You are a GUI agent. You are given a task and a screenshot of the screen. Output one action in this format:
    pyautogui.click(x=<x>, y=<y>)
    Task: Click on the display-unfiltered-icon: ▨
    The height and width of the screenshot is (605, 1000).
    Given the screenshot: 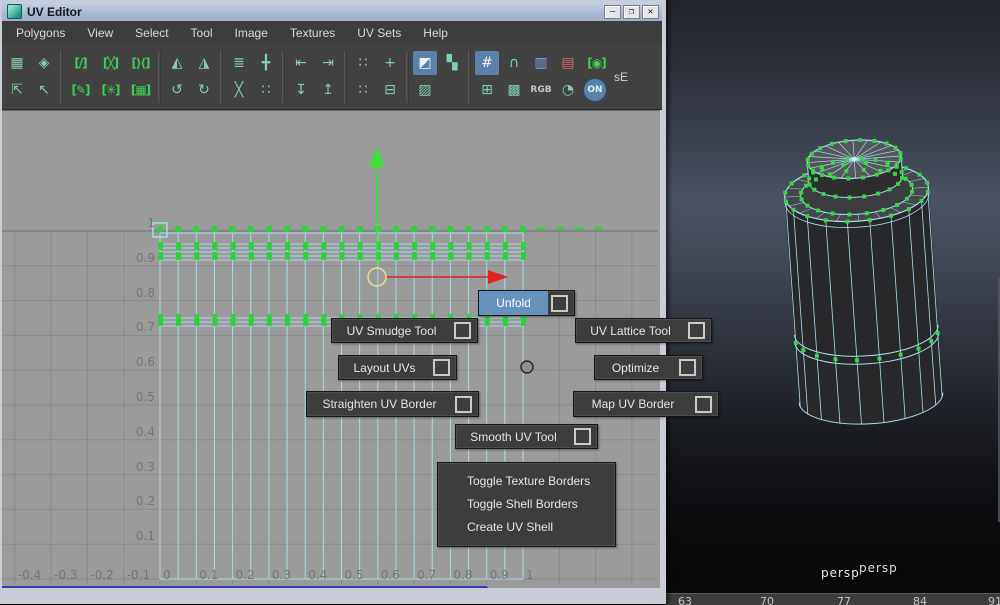 What is the action you would take?
    pyautogui.click(x=425, y=90)
    